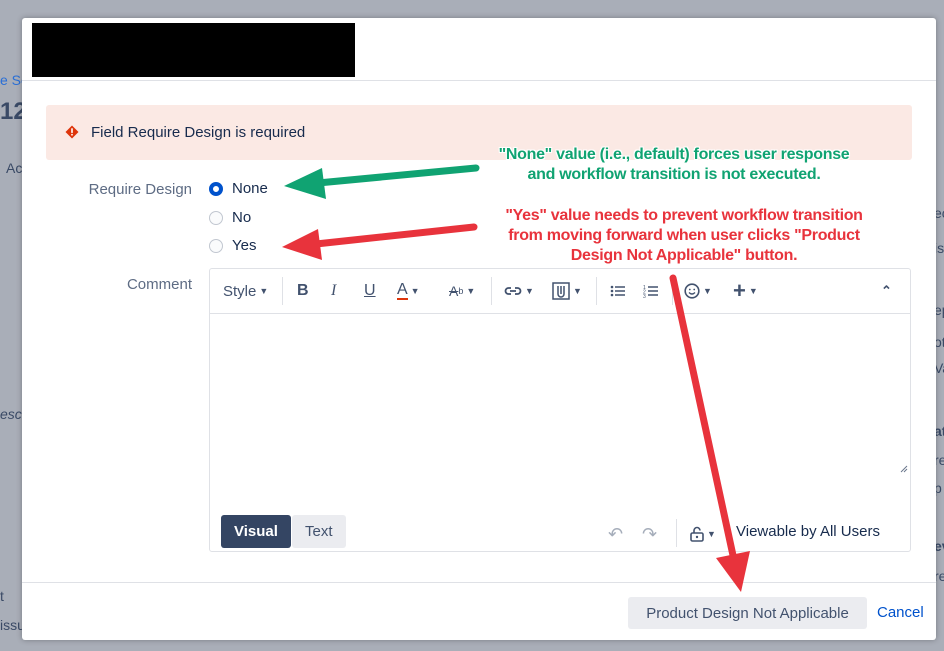 This screenshot has width=944, height=651. I want to click on insert-more-icon: + ▼, so click(745, 290).